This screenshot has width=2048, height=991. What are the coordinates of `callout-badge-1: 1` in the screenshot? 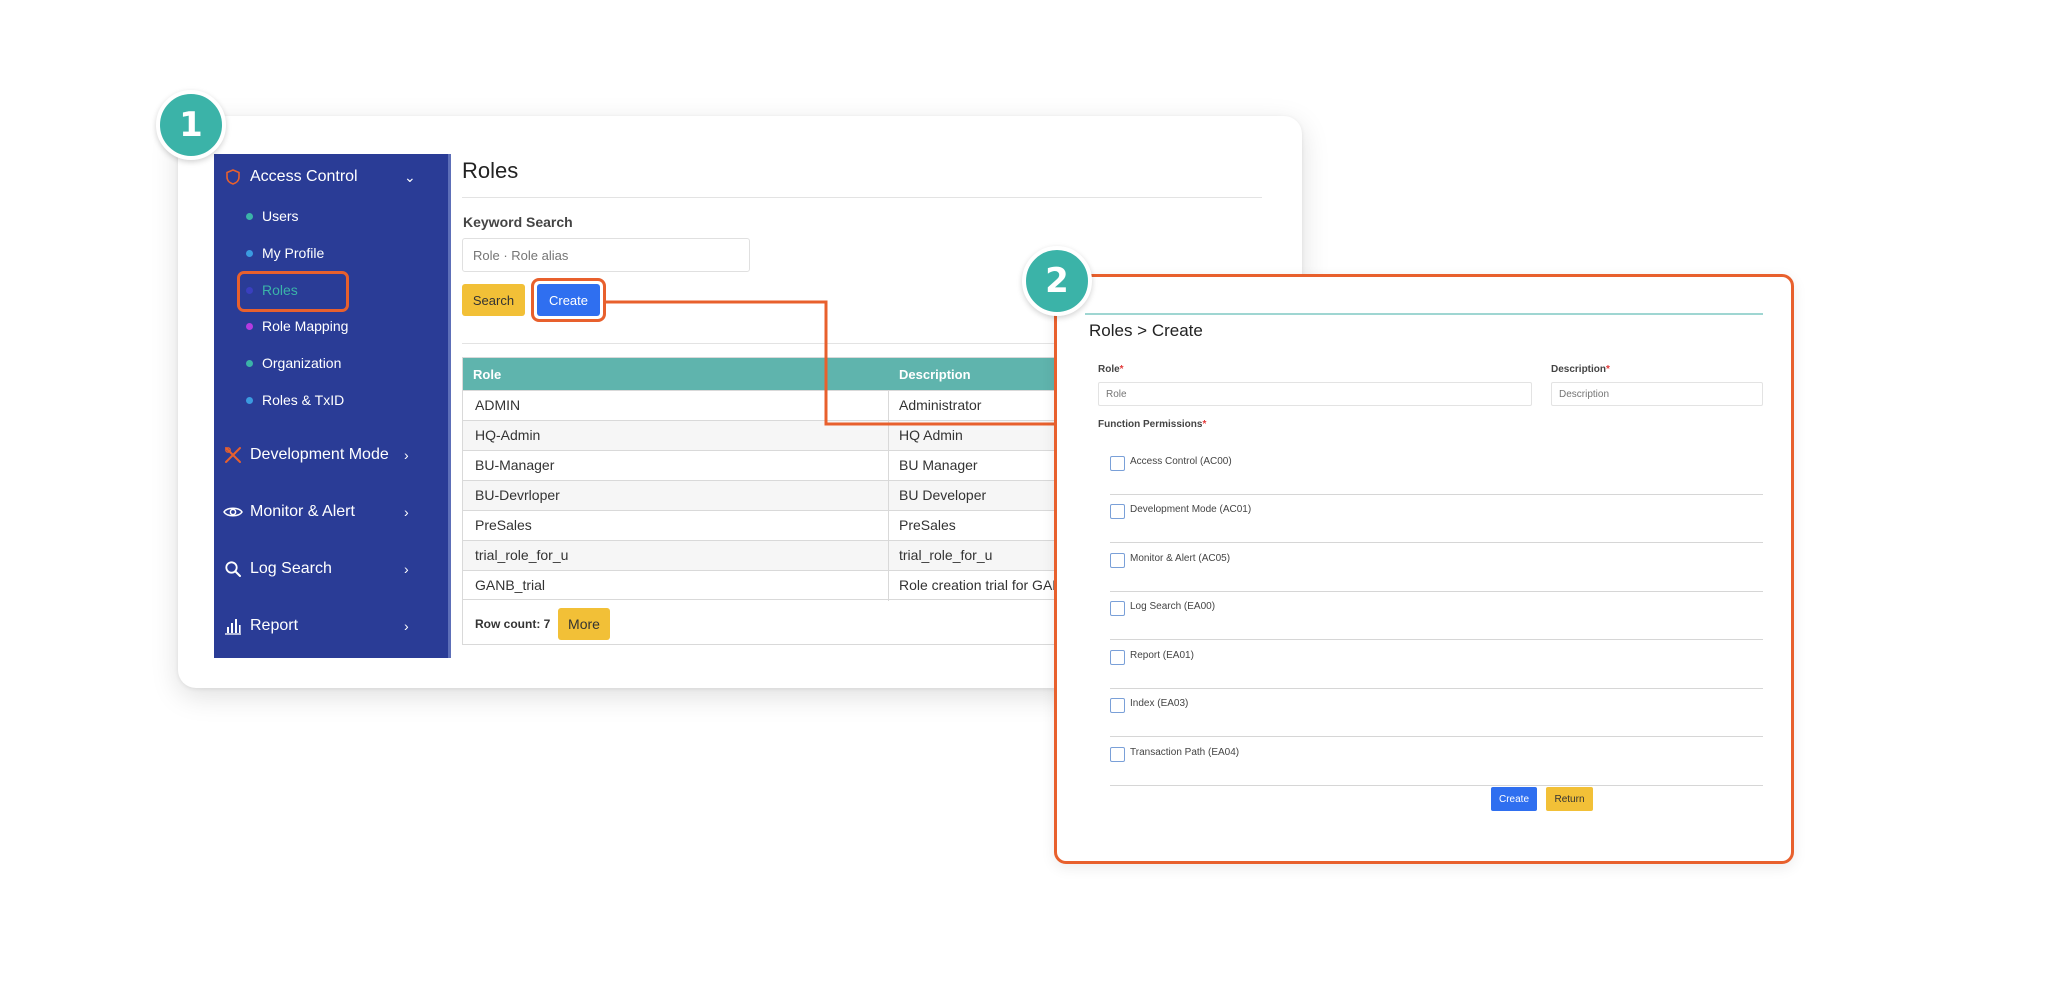 It's located at (191, 125).